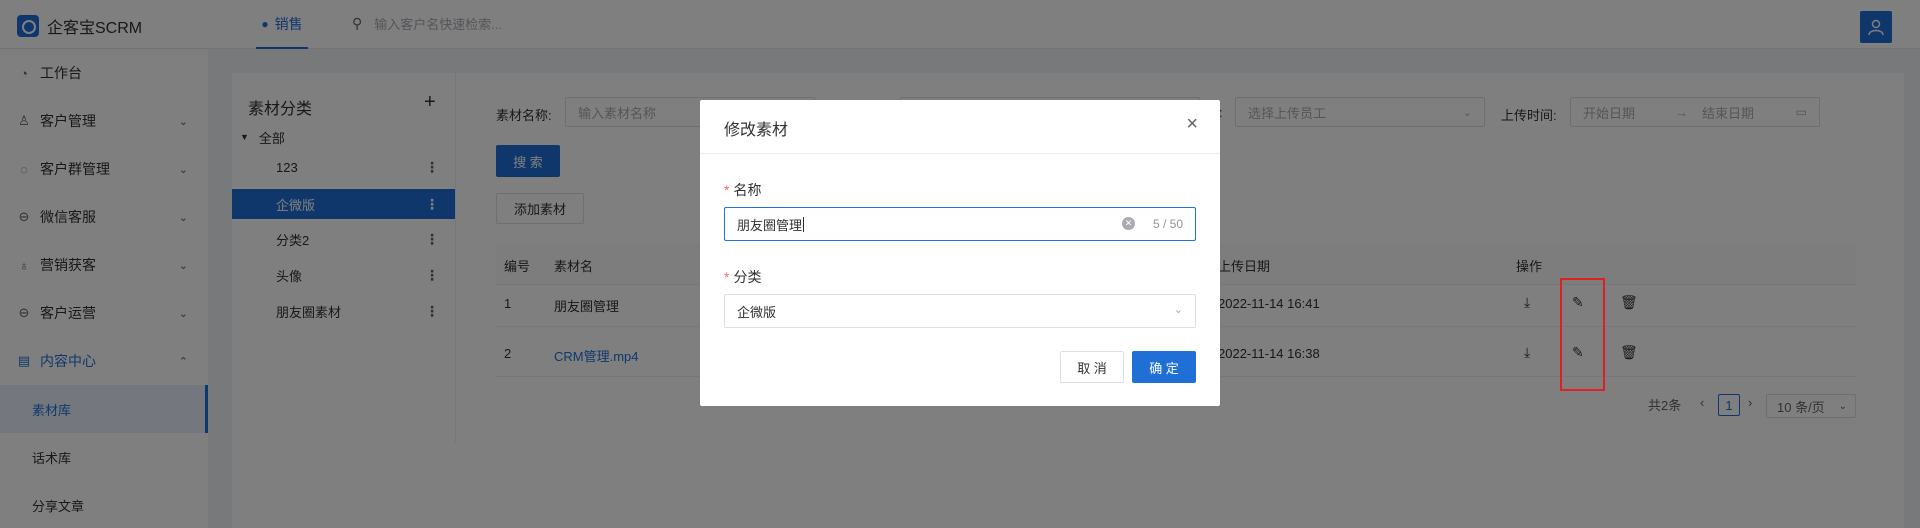 This screenshot has width=1920, height=528. Describe the element at coordinates (747, 190) in the screenshot. I see `name-label-text: 名称` at that location.